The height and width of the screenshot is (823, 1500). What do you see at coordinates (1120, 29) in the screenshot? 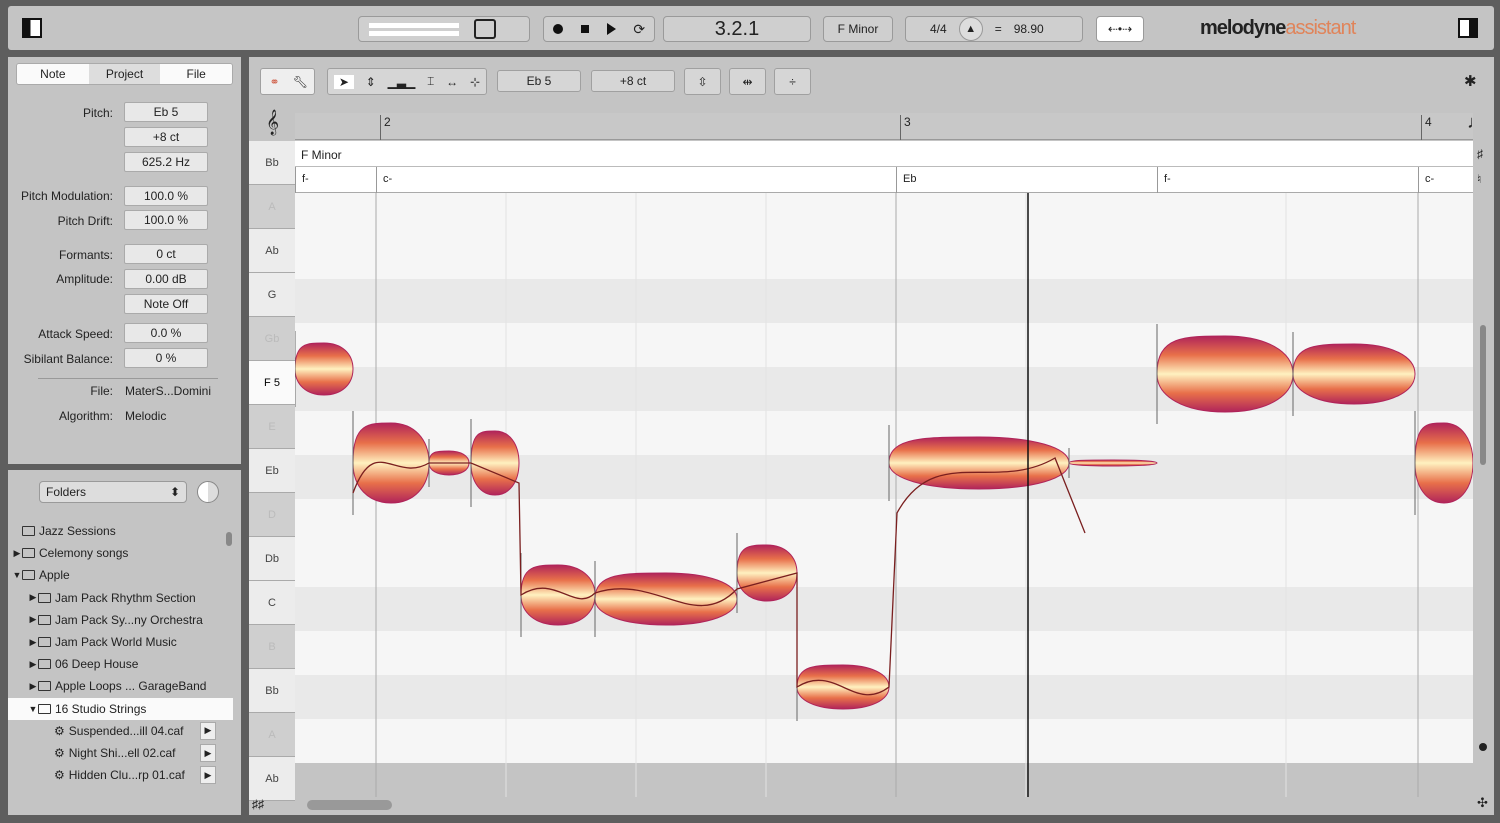
I see `tempo-detect-icon: ⇠•⇢` at bounding box center [1120, 29].